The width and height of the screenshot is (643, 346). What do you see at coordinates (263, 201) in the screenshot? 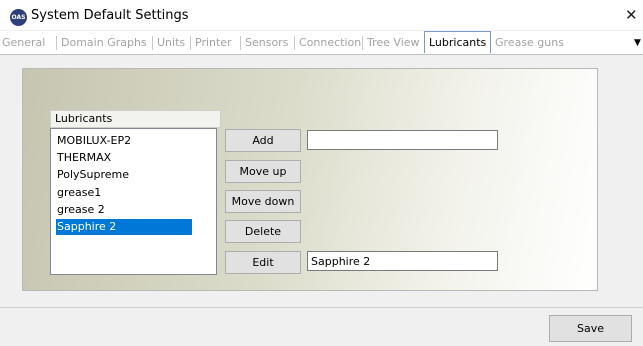
I see `move-down-button: Move down` at bounding box center [263, 201].